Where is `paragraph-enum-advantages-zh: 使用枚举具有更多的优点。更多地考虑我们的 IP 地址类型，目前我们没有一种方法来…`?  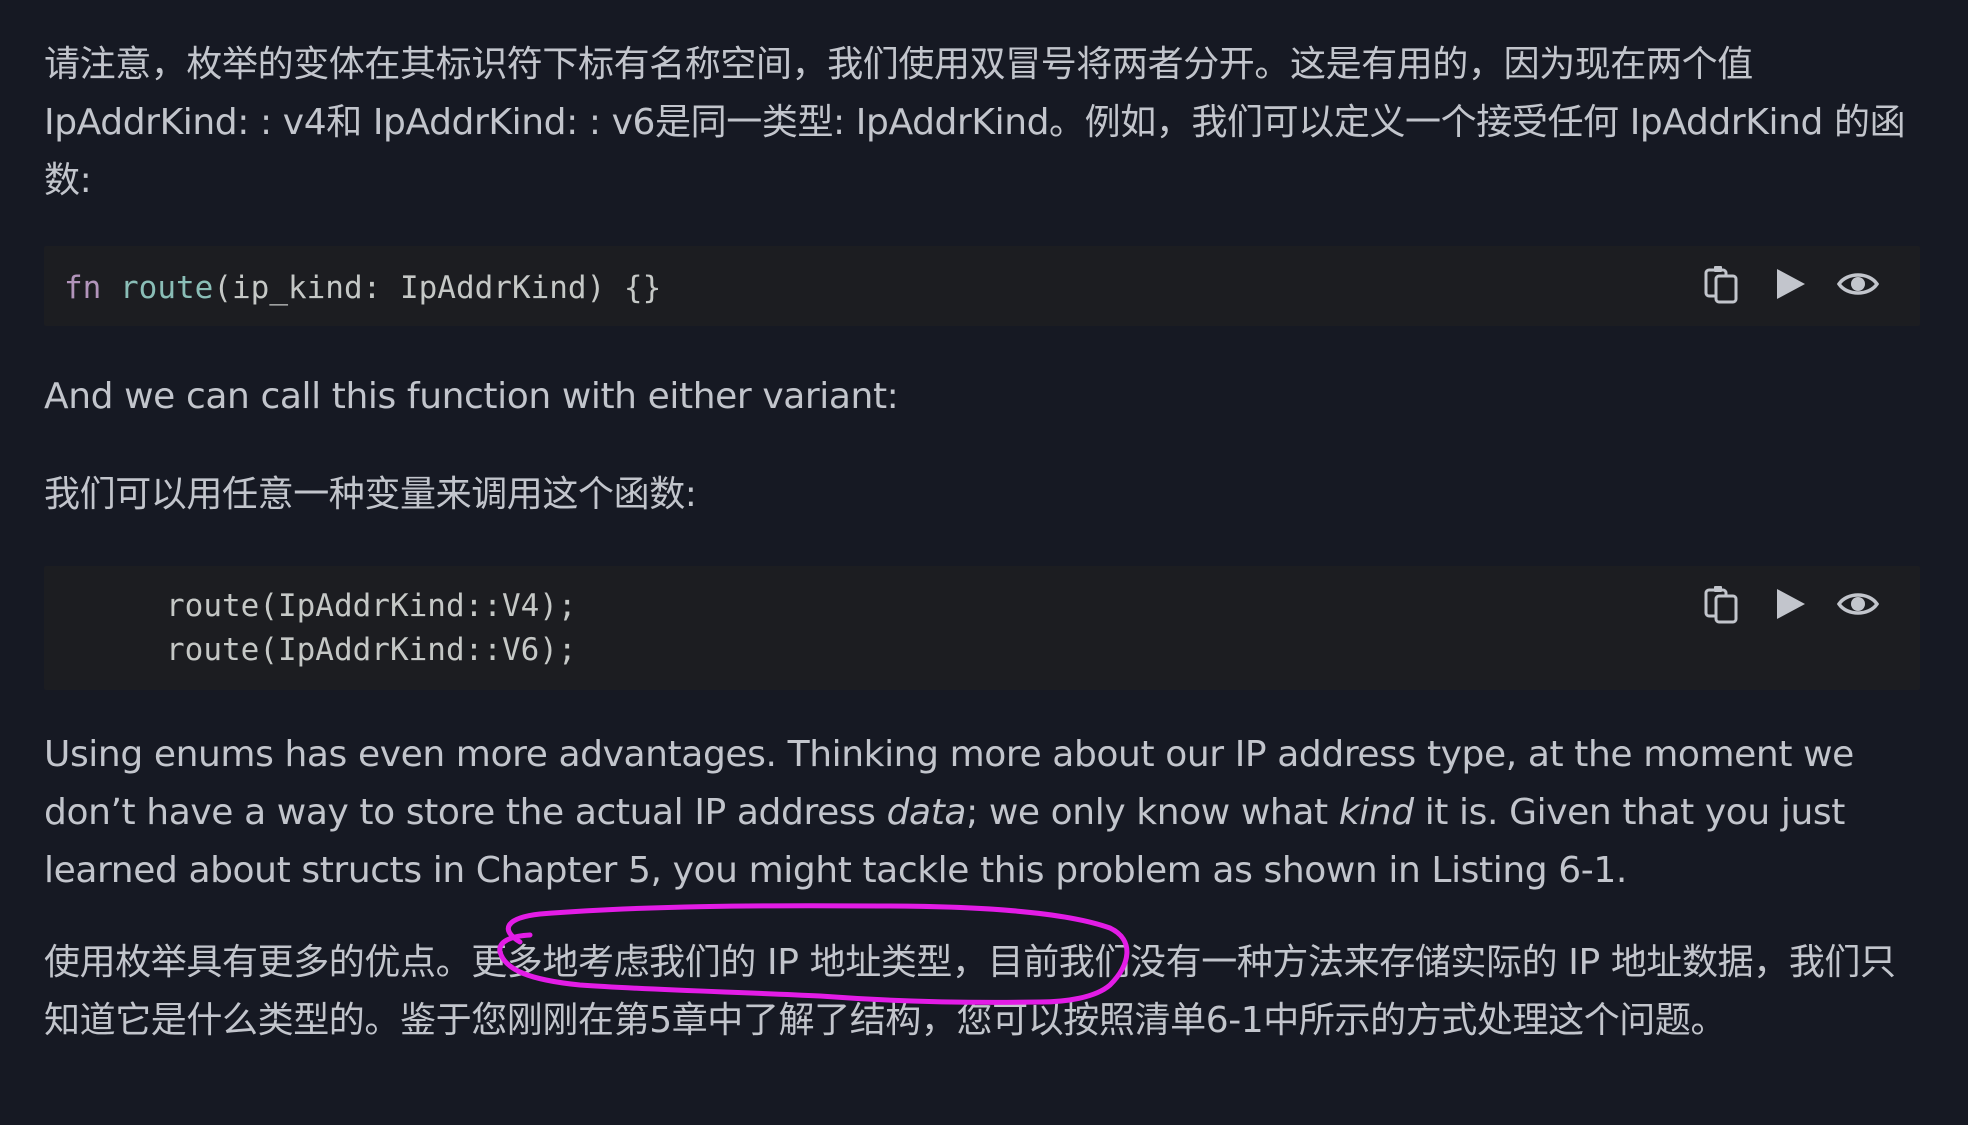 paragraph-enum-advantages-zh: 使用枚举具有更多的优点。更多地考虑我们的 IP 地址类型，目前我们没有一种方法来… is located at coordinates (970, 991).